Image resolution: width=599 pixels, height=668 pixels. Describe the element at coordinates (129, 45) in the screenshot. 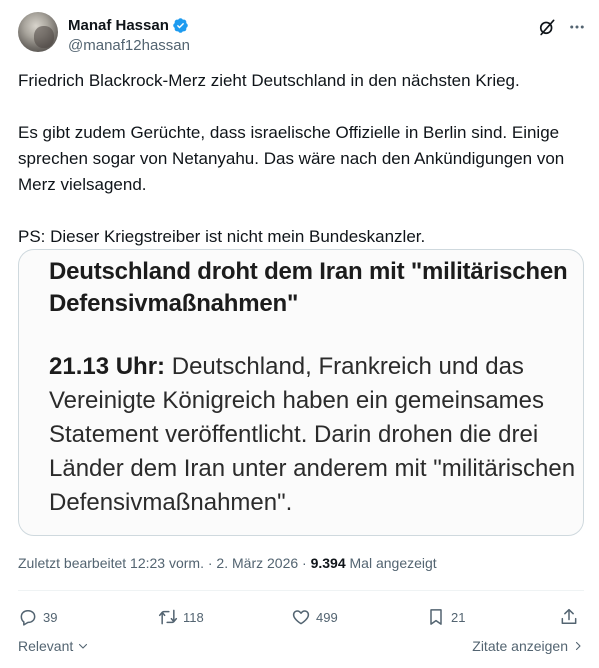

I see `author-handle: @manaf12hassan` at that location.